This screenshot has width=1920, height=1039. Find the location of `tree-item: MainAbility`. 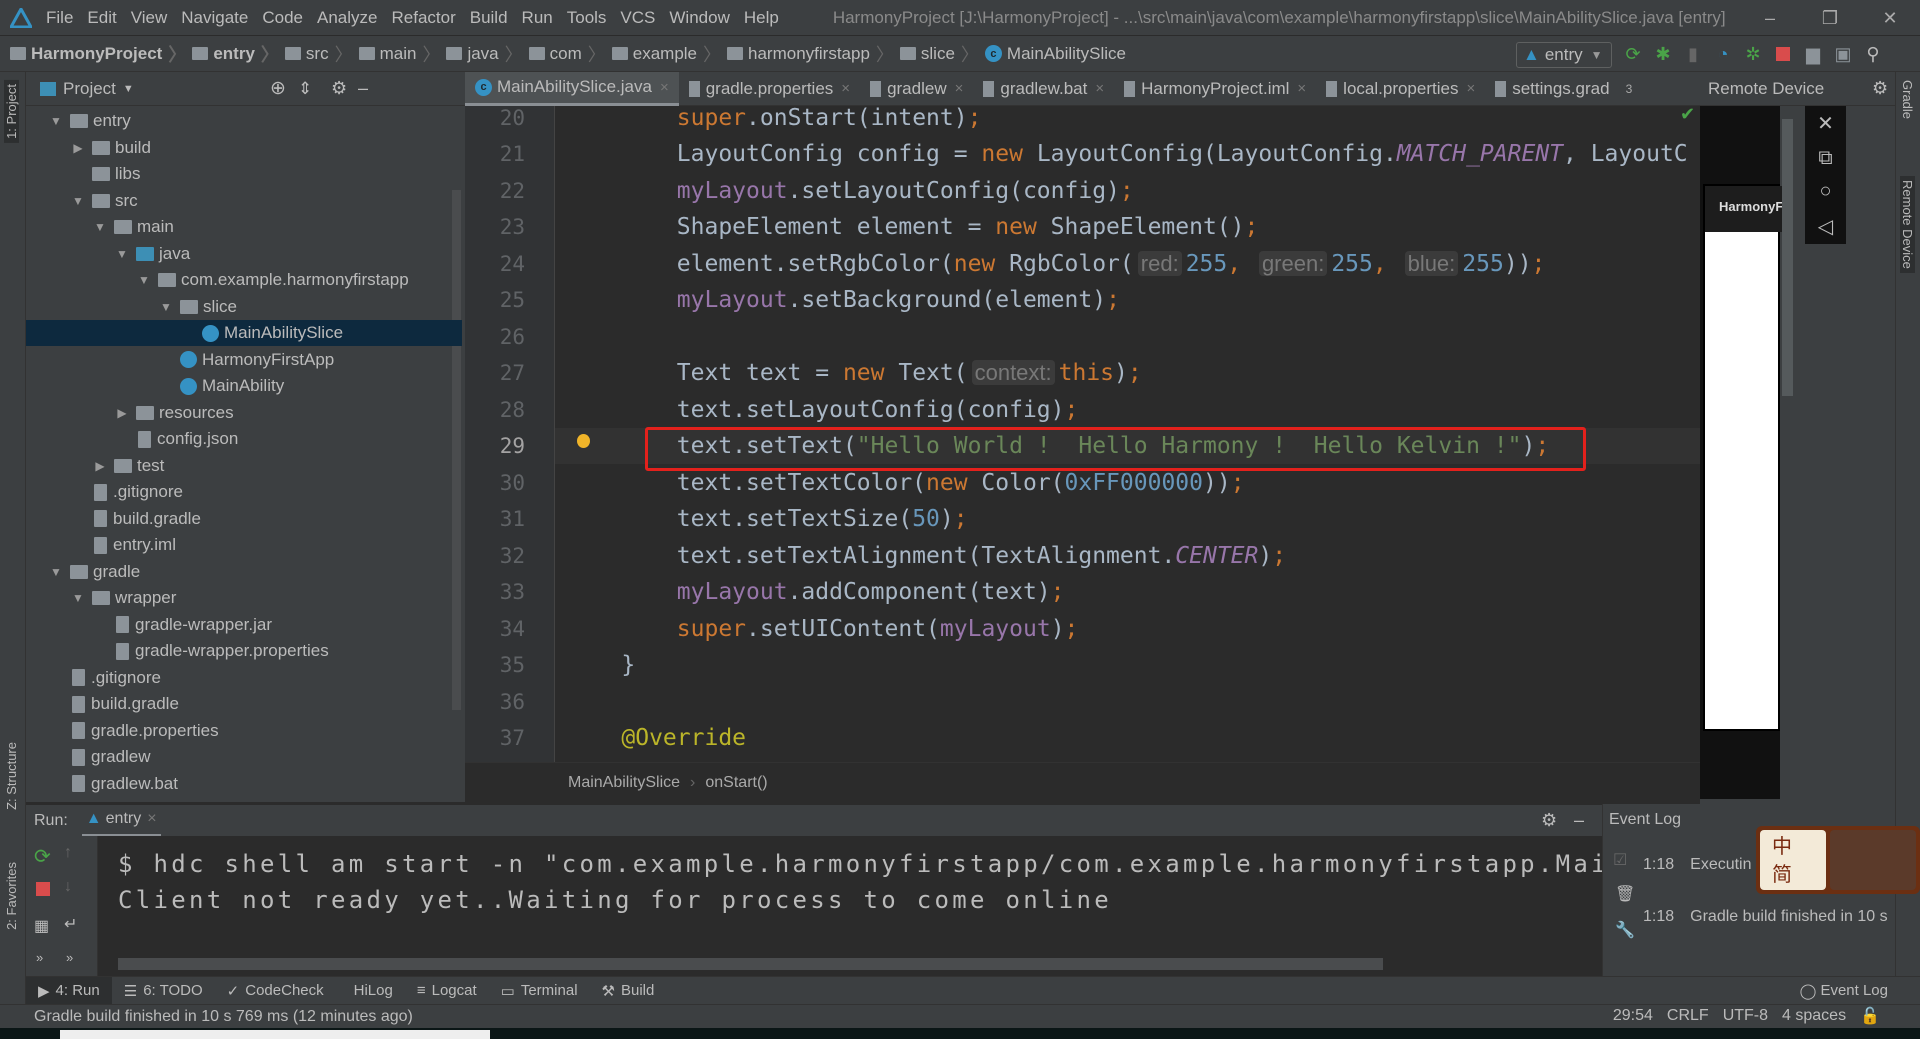

tree-item: MainAbility is located at coordinates (244, 386).